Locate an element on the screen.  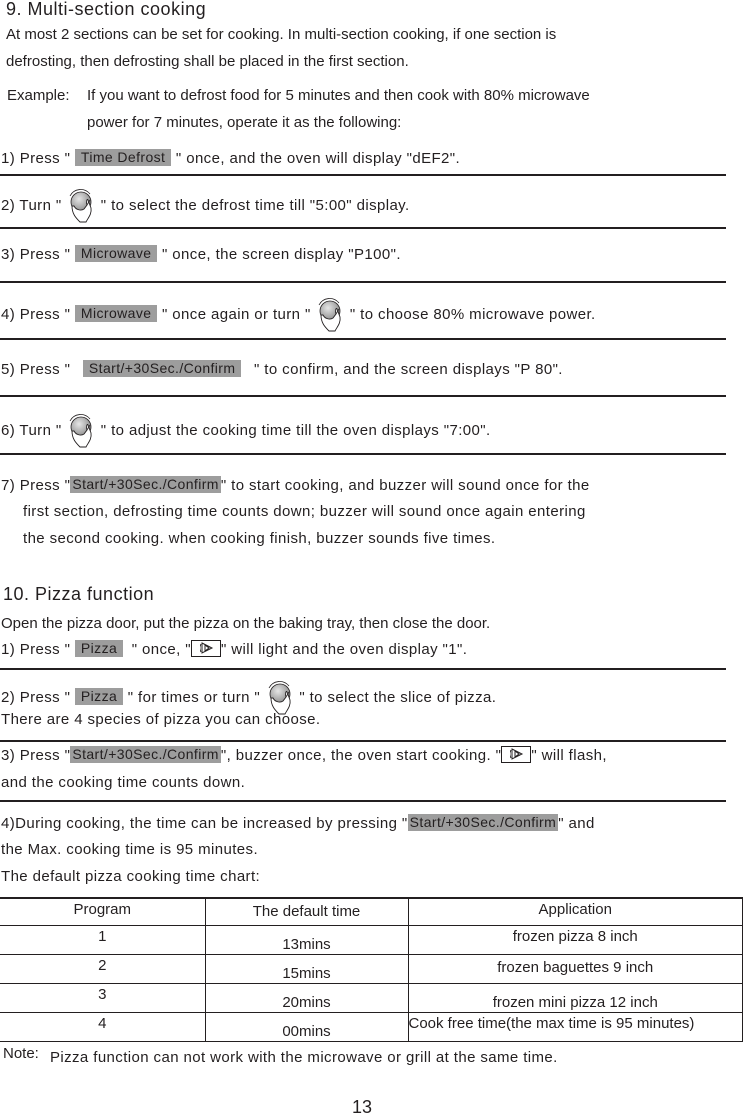
cell-program: 1 is located at coordinates (103, 940).